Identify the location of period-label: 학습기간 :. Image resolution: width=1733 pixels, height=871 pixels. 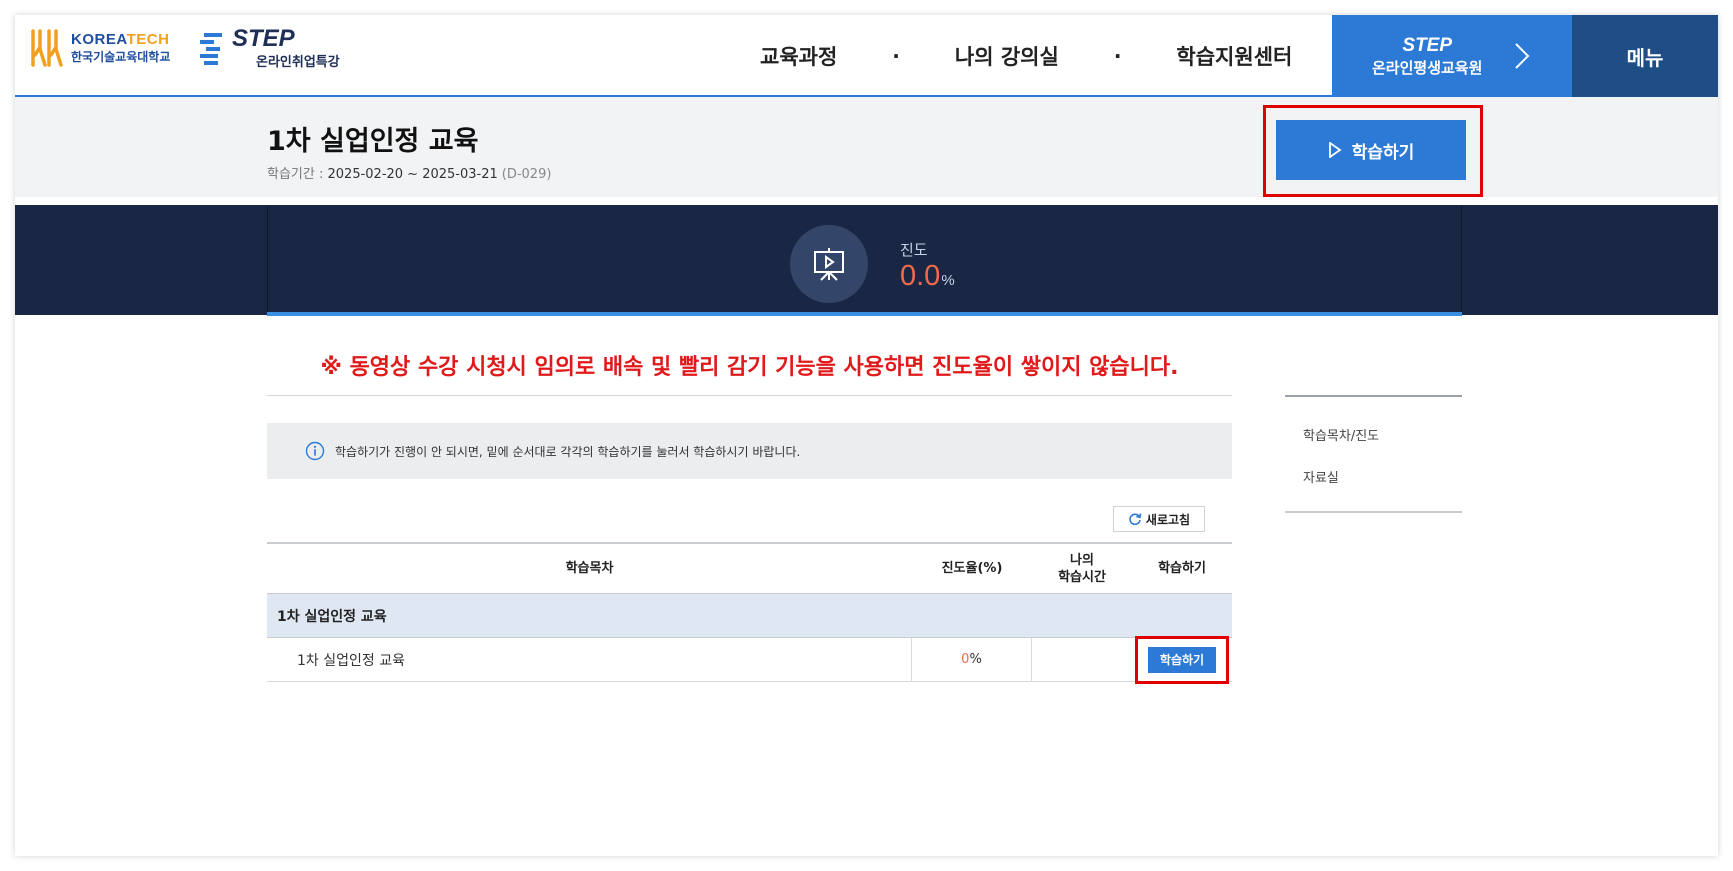
(297, 174).